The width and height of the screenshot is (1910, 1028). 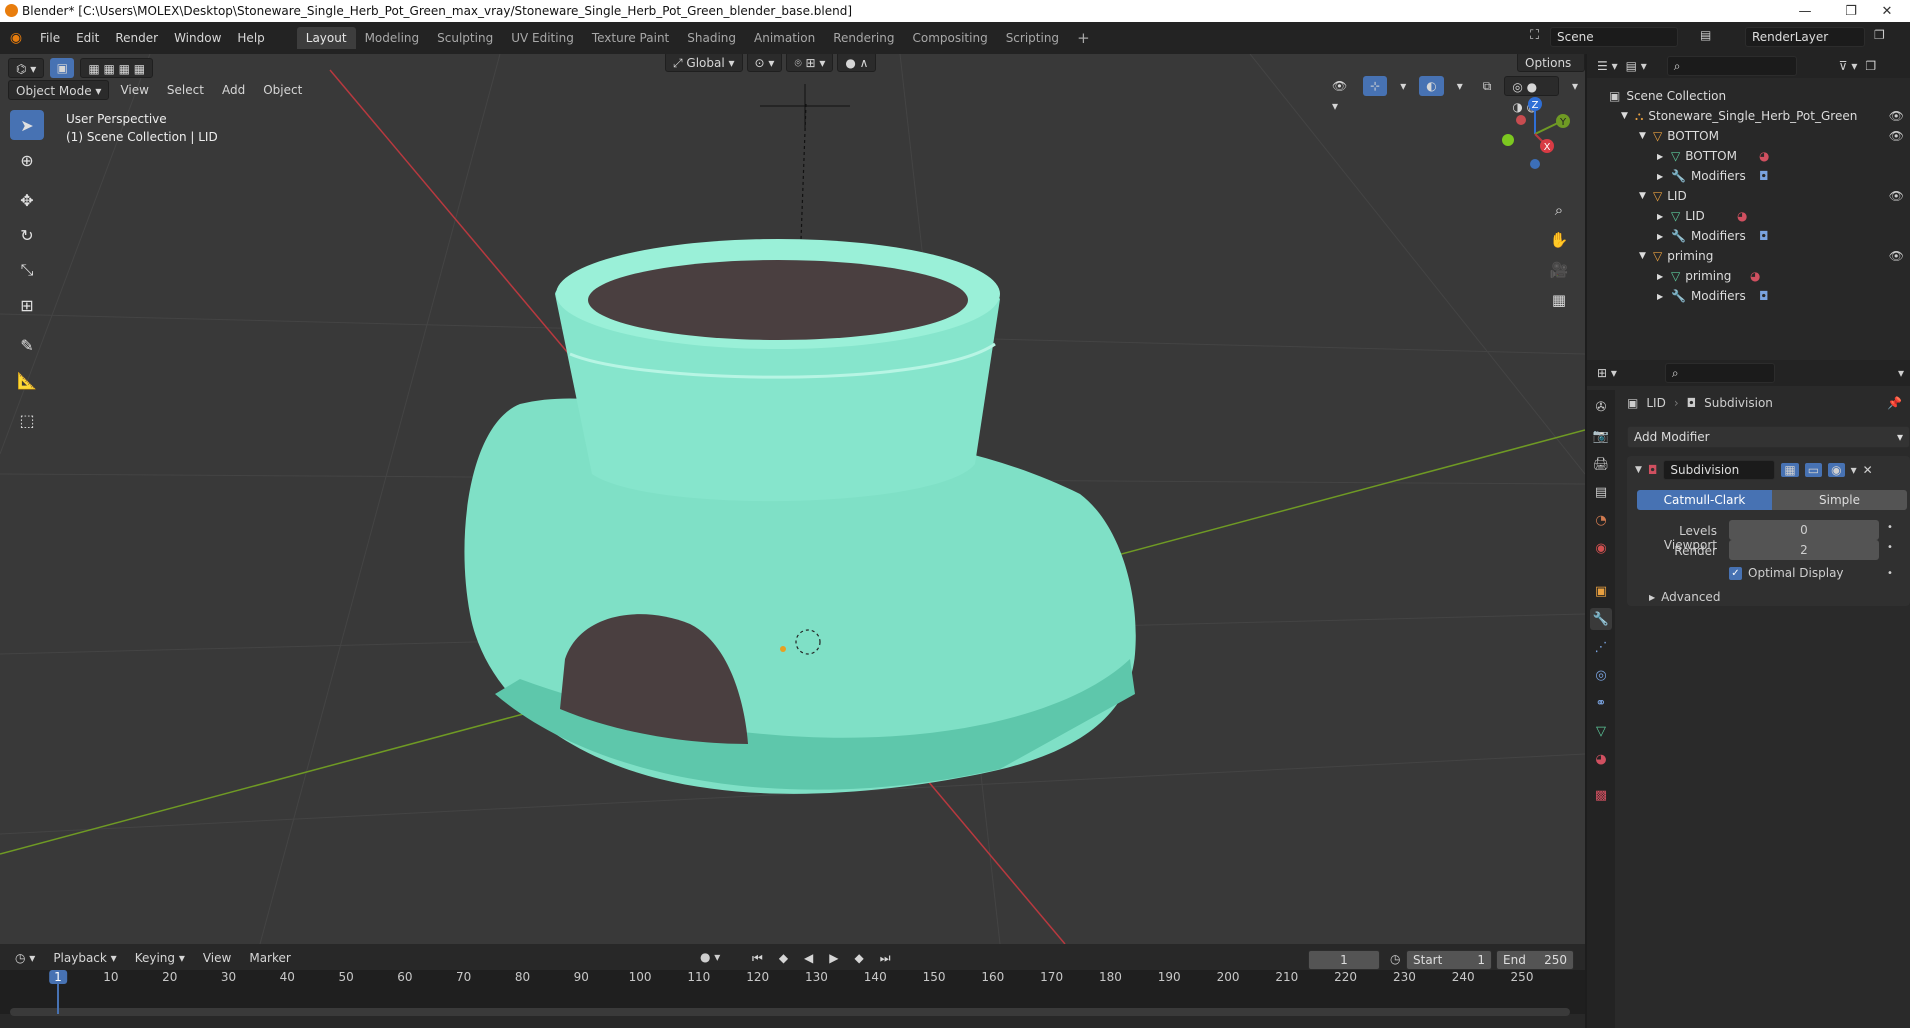 I want to click on viewport-menu-select: Select, so click(x=185, y=90).